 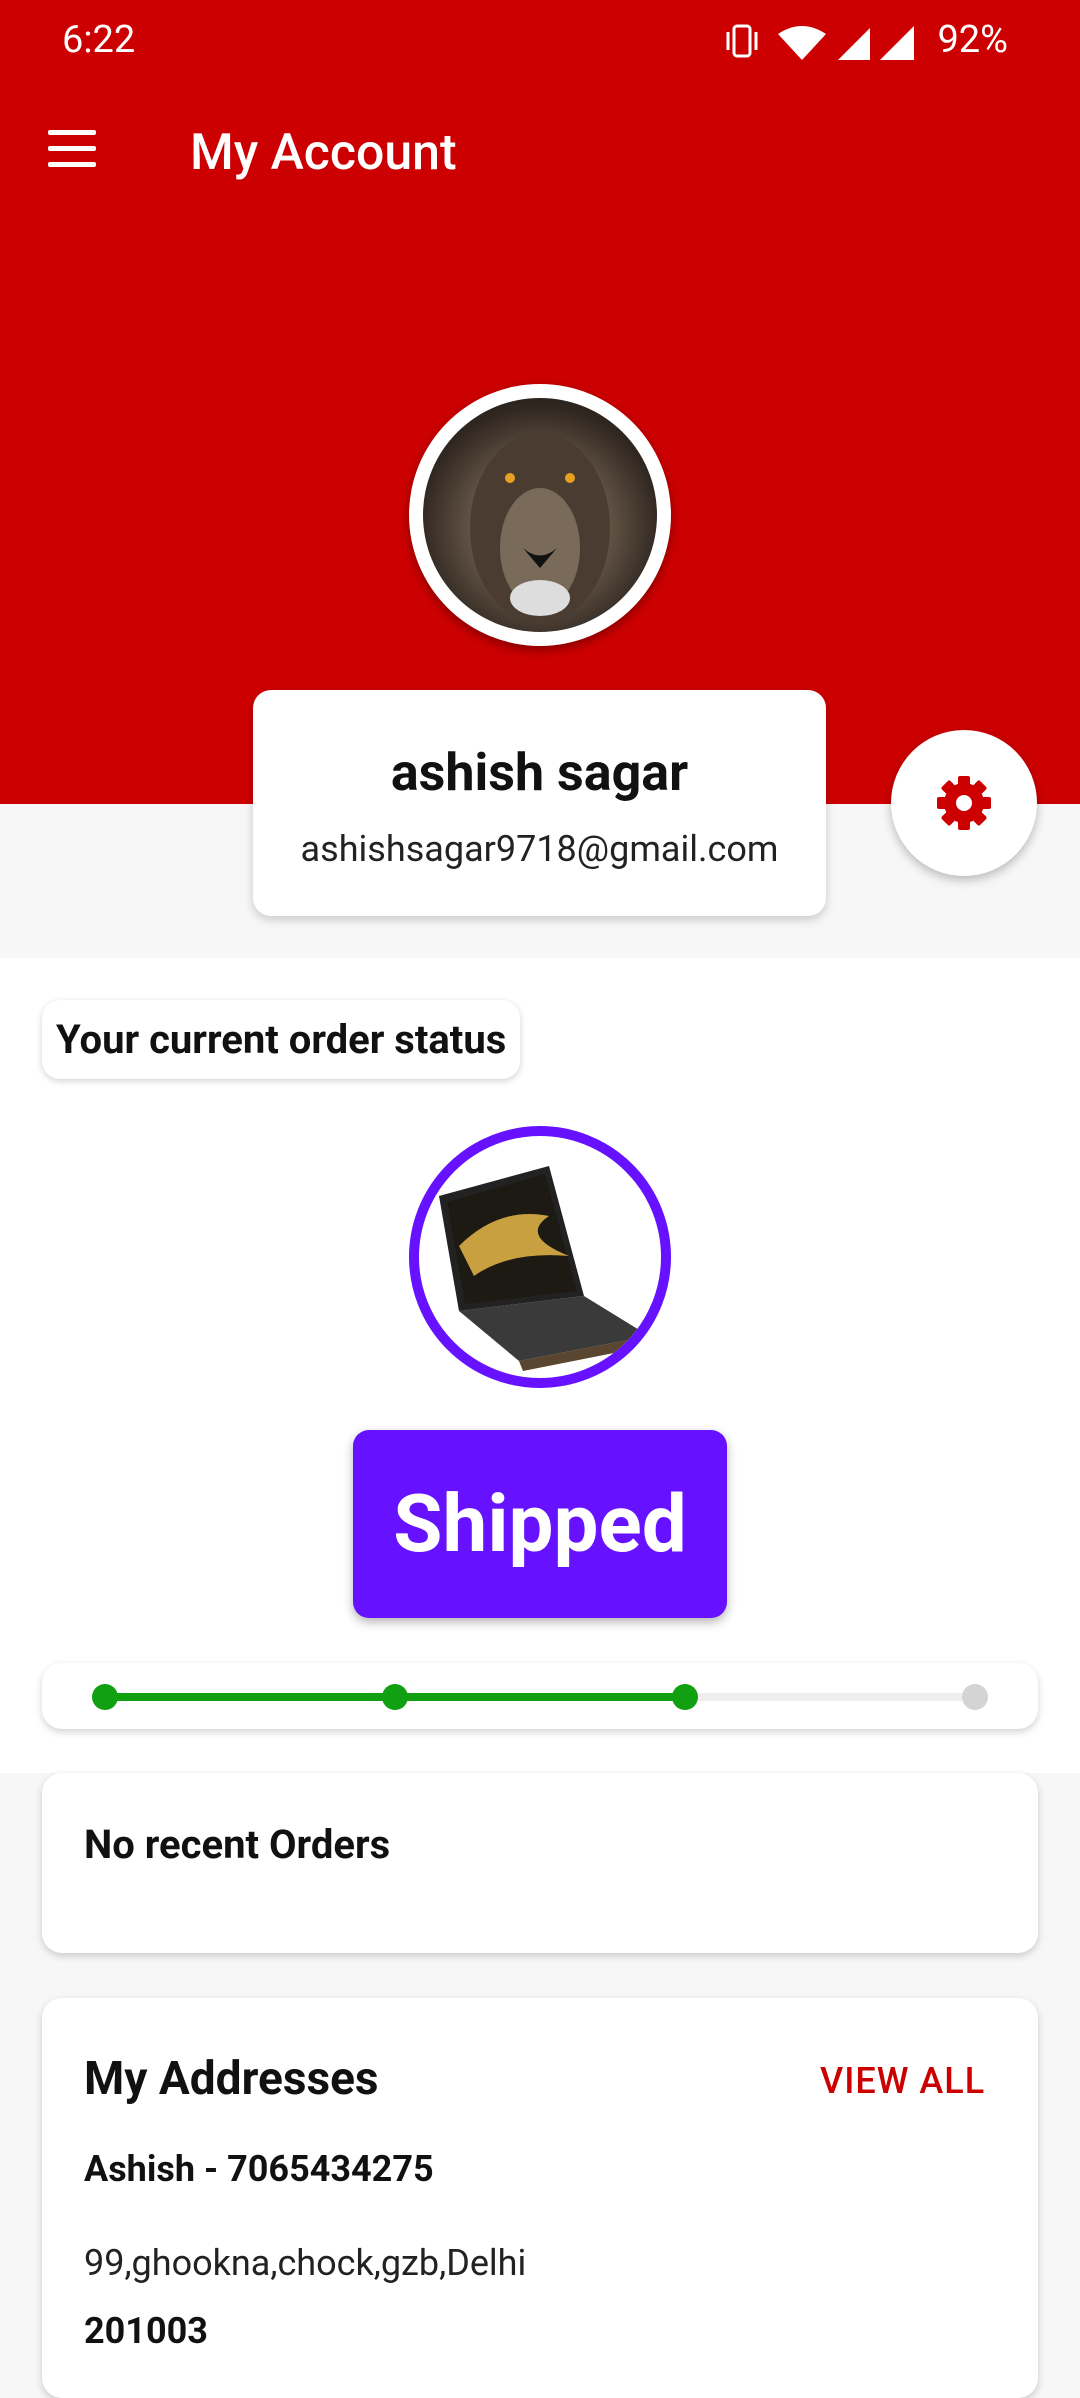 What do you see at coordinates (854, 44) in the screenshot?
I see `signal-icon` at bounding box center [854, 44].